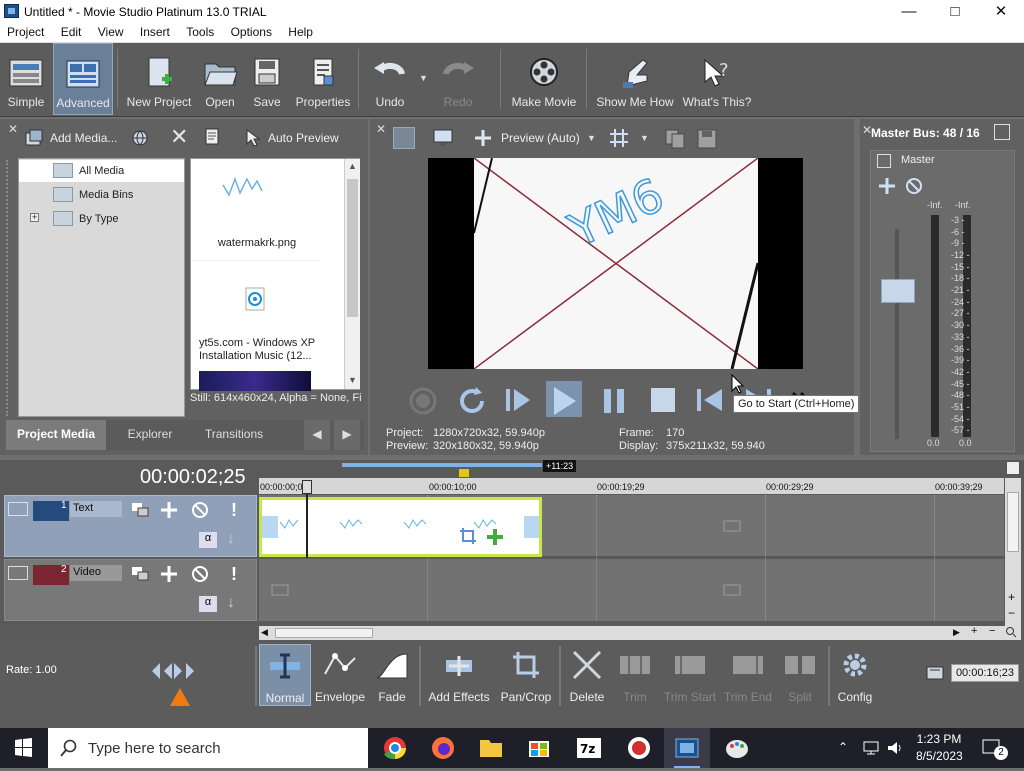  Describe the element at coordinates (518, 399) in the screenshot. I see `play-from-start-icon` at that location.